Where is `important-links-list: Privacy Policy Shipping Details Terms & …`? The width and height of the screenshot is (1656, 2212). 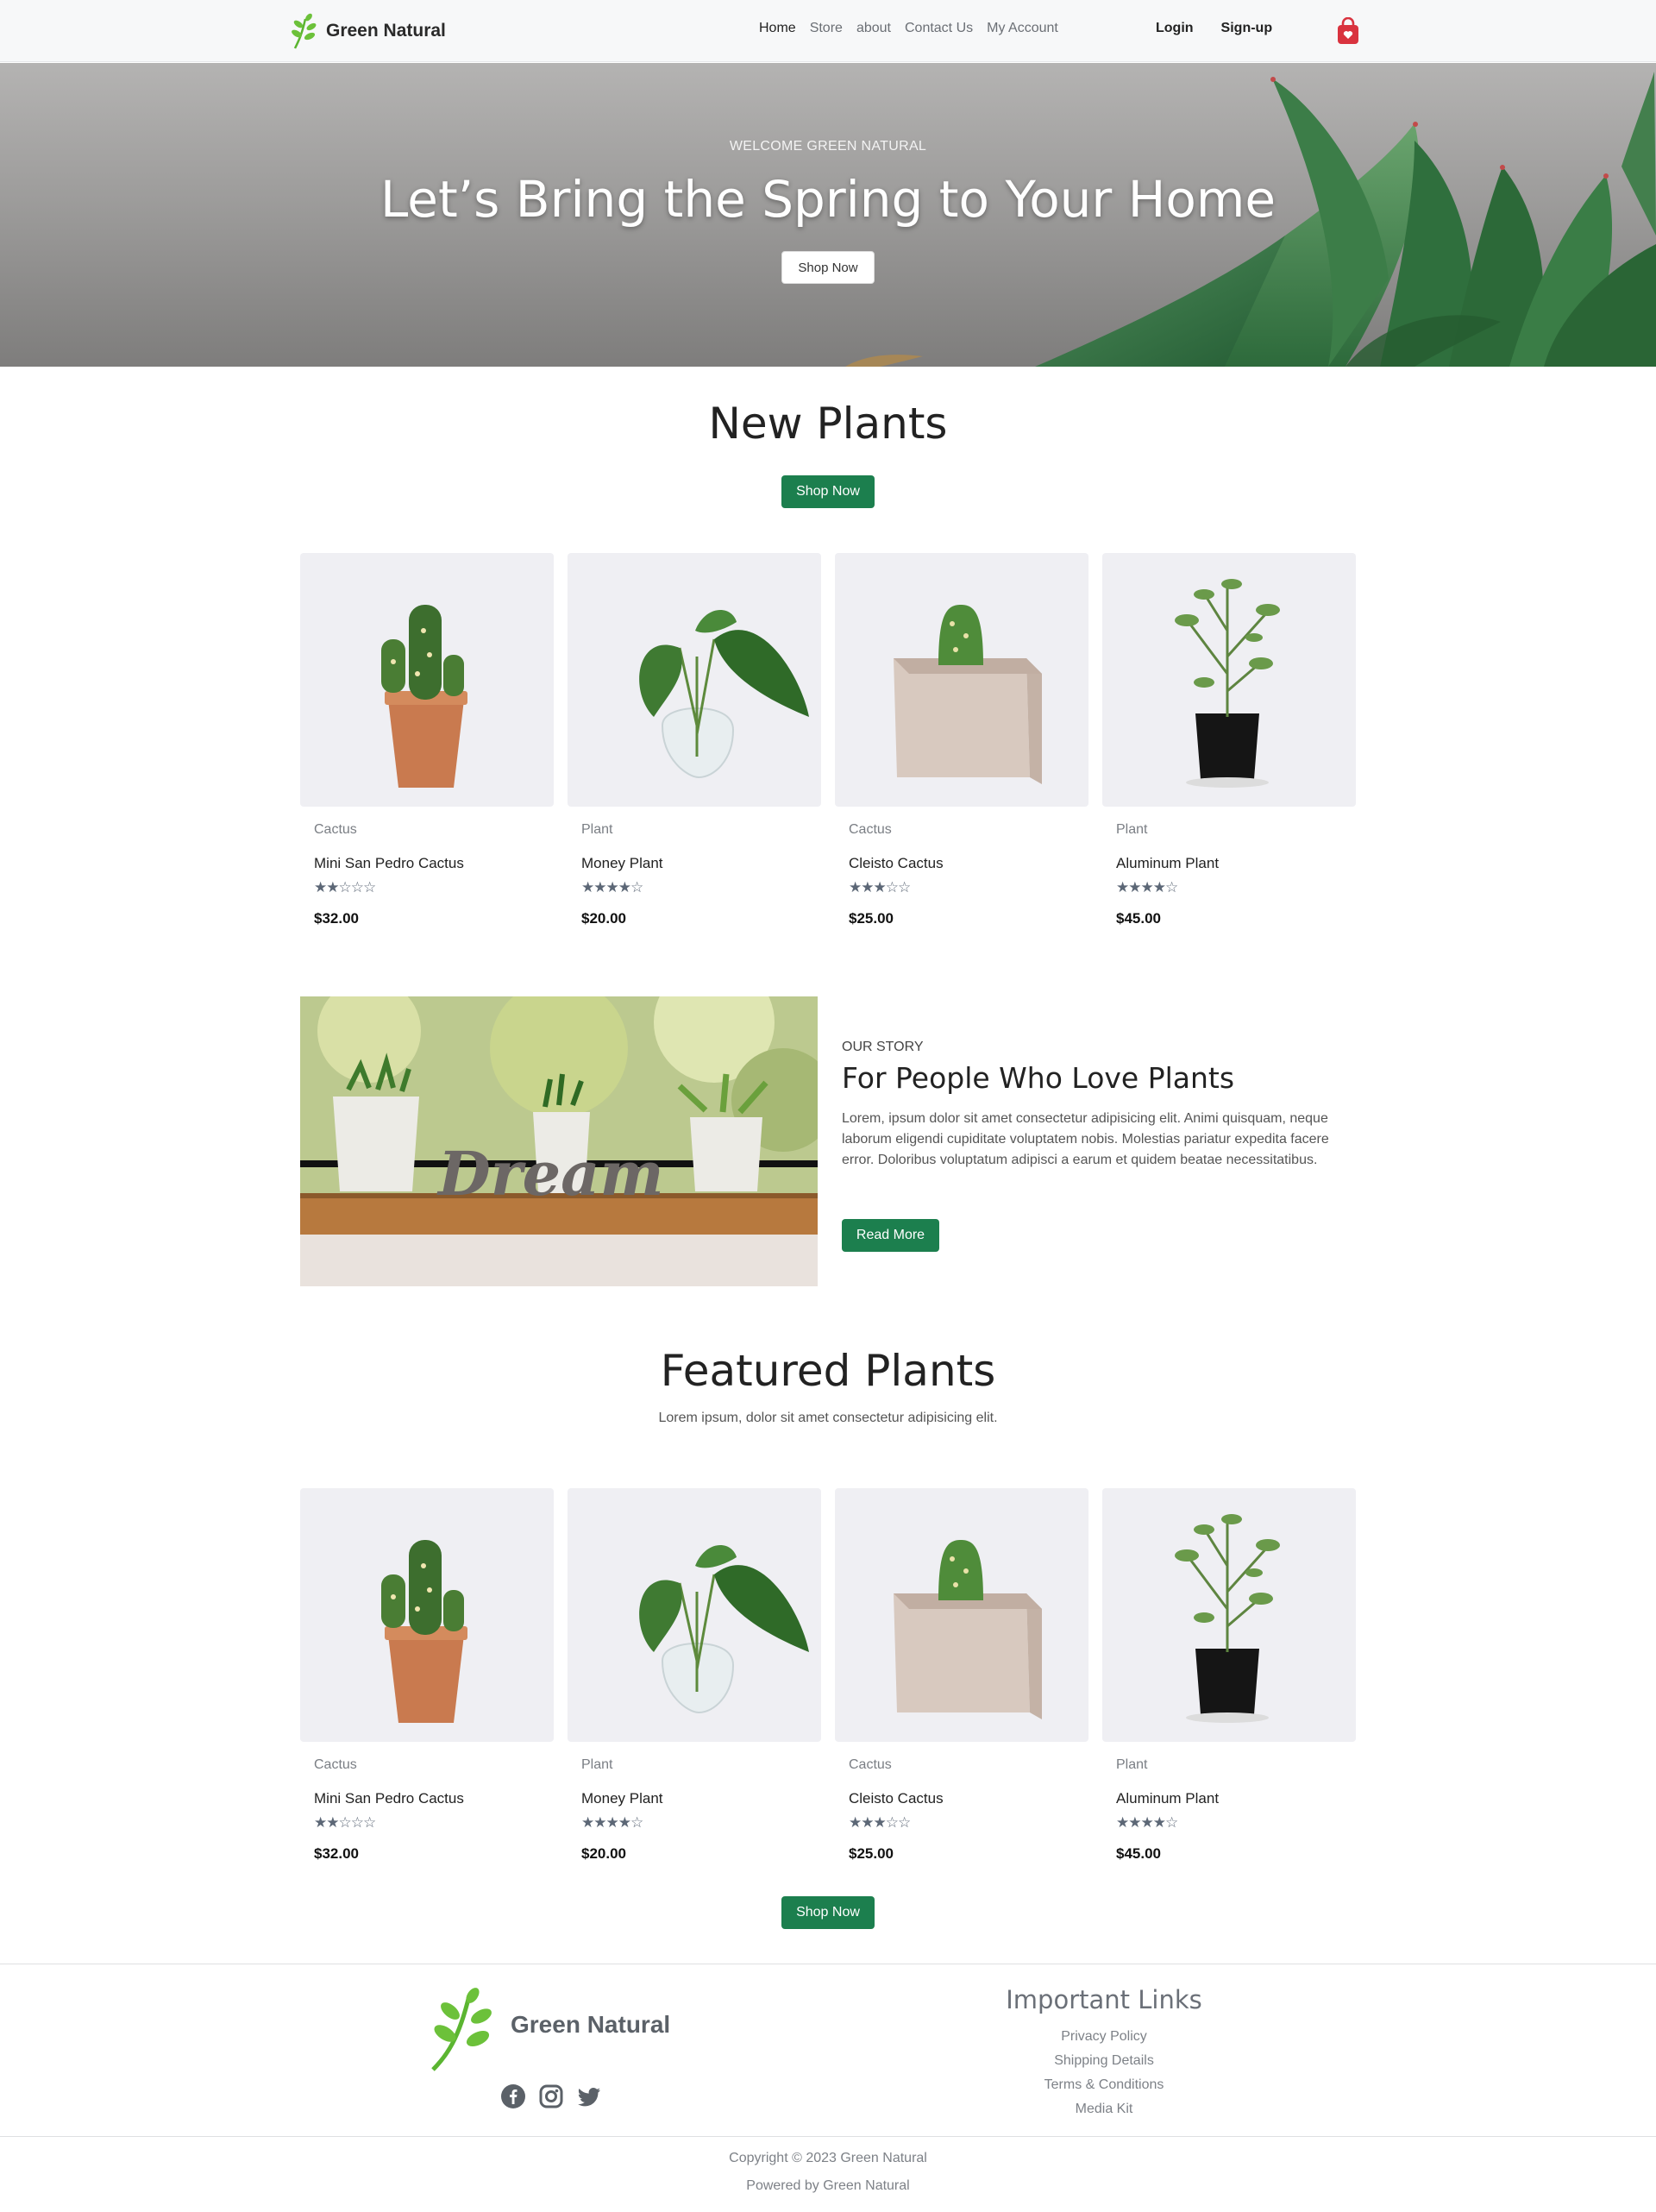
important-links-list: Privacy Policy Shipping Details Terms & … is located at coordinates (1104, 2073).